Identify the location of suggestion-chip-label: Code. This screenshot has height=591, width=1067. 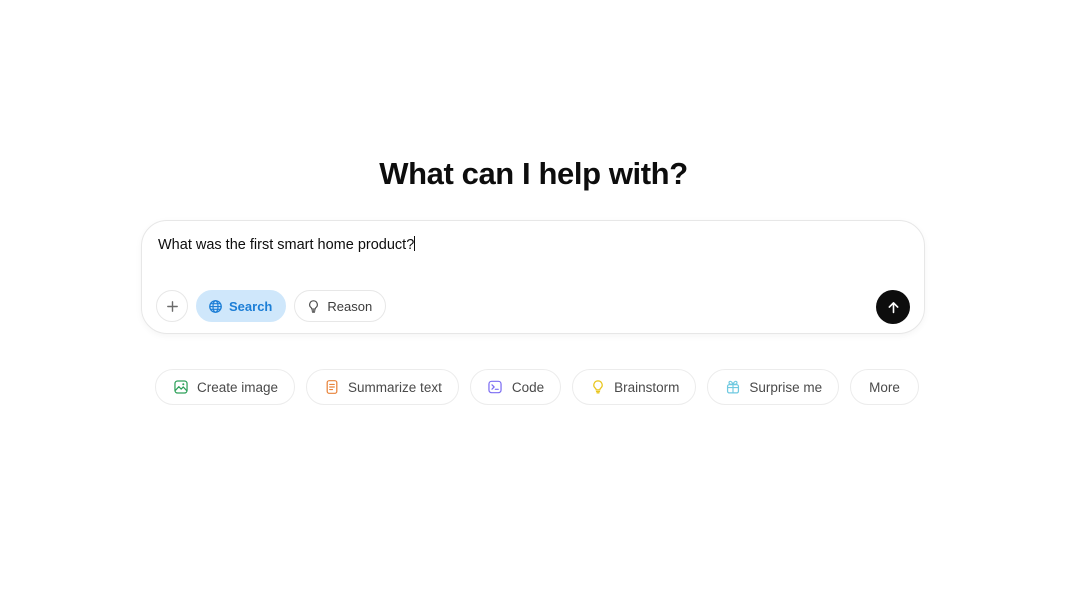
(528, 387).